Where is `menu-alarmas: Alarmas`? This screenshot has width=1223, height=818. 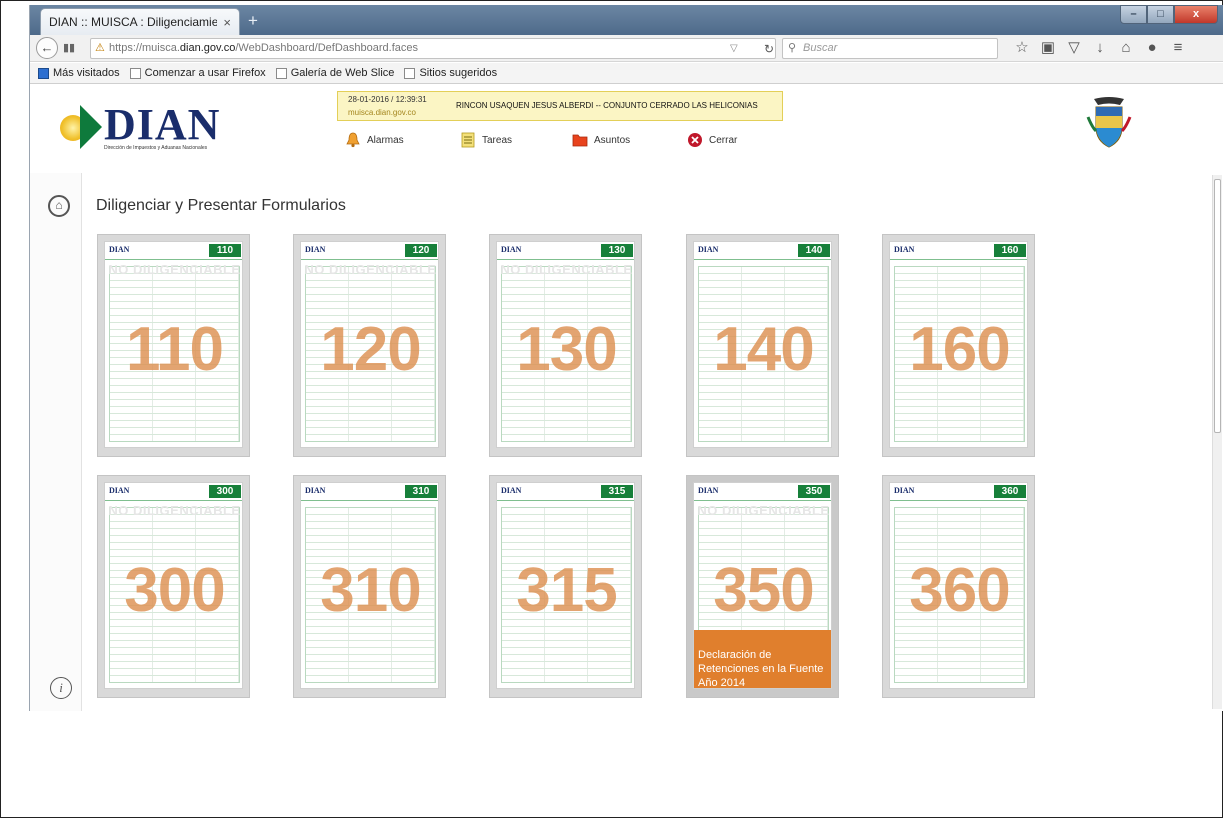
menu-alarmas: Alarmas is located at coordinates (374, 140).